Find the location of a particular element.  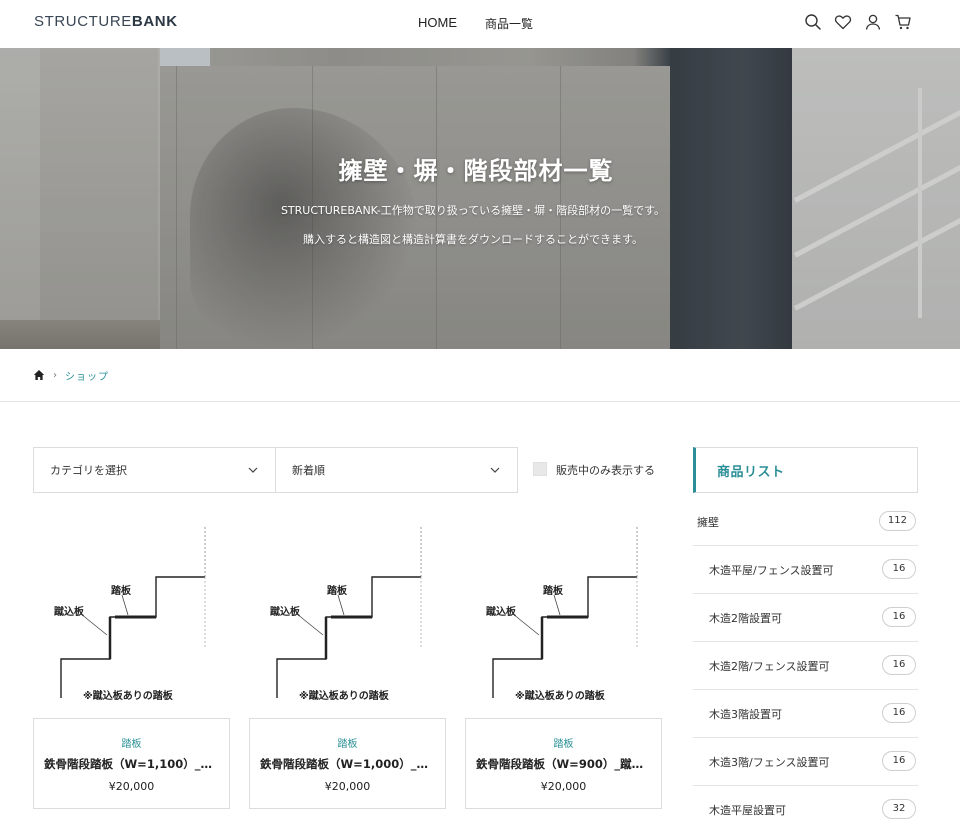

home-icon is located at coordinates (39, 375).